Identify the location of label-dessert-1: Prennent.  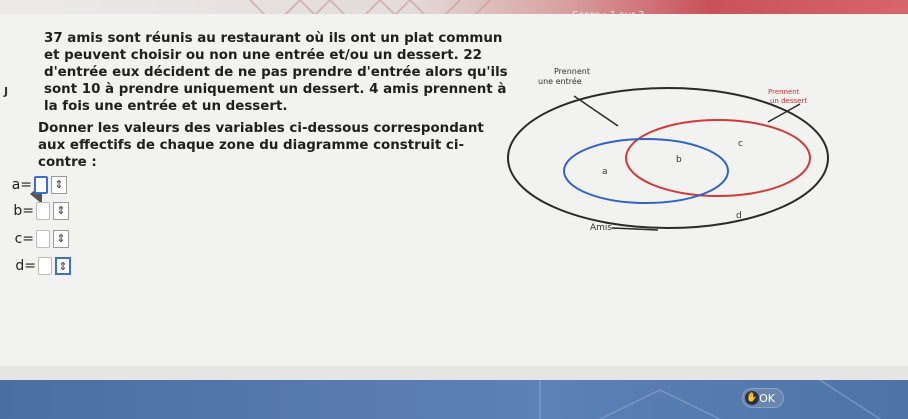
(784, 92).